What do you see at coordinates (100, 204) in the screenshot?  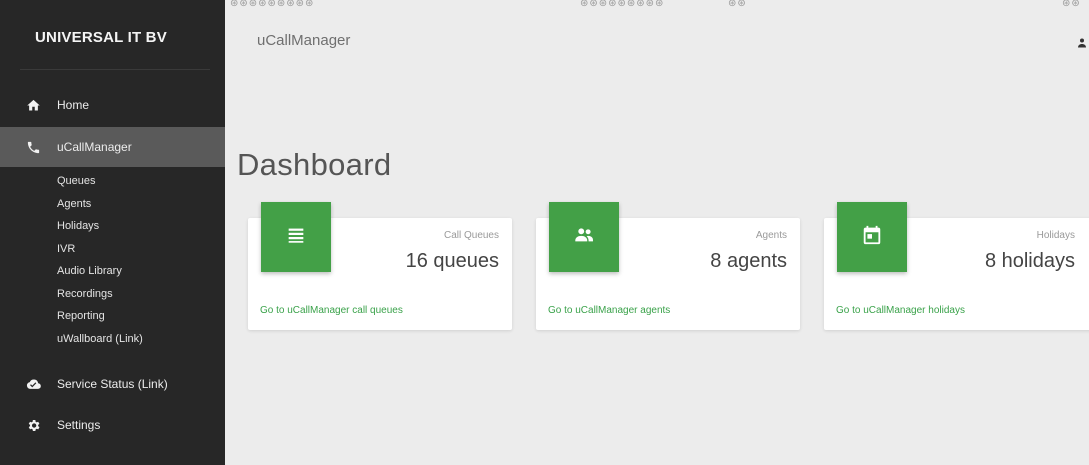 I see `submenu-item-agents: Agents` at bounding box center [100, 204].